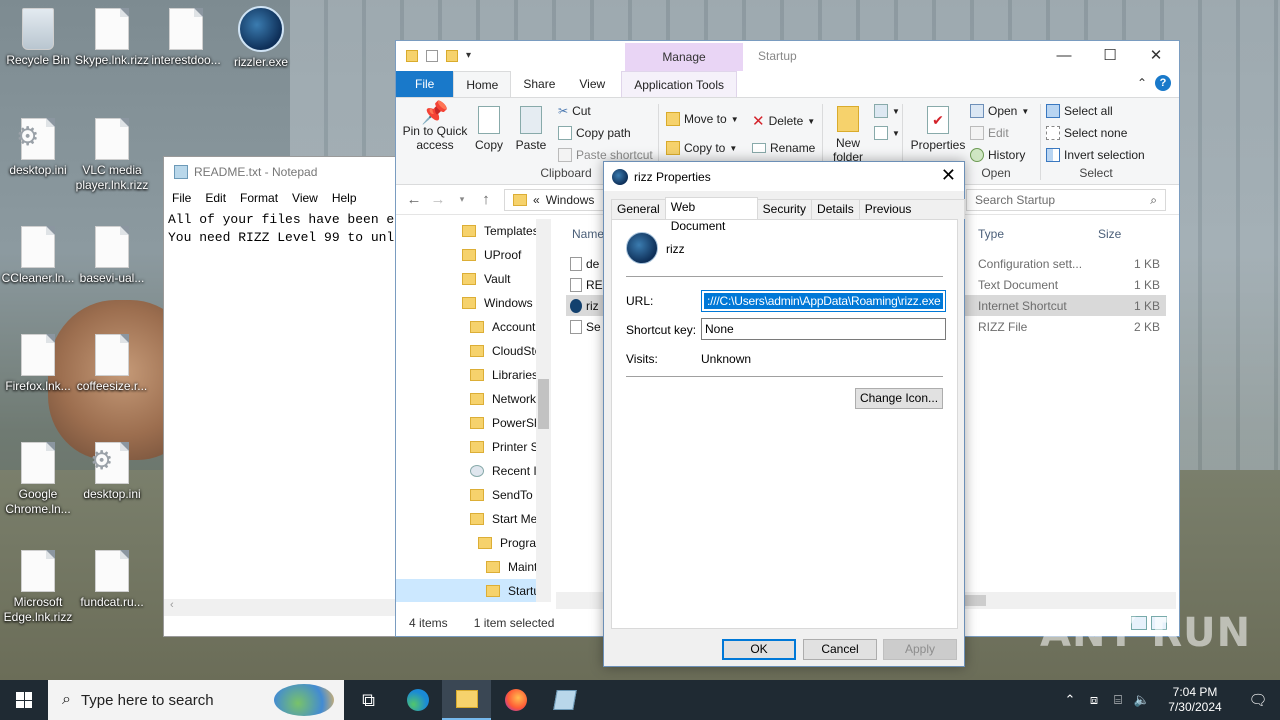 This screenshot has height=720, width=1280. Describe the element at coordinates (283, 607) in the screenshot. I see `notepad-horizontal-scrollbar: ‹` at that location.